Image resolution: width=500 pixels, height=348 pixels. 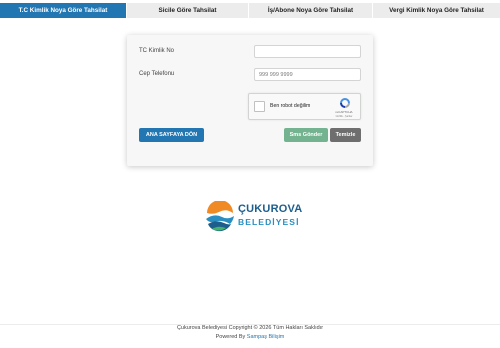 What do you see at coordinates (63, 10) in the screenshot?
I see `tab-tc-kimlik: T.C Kimlik Noya Göre Tahsilat` at bounding box center [63, 10].